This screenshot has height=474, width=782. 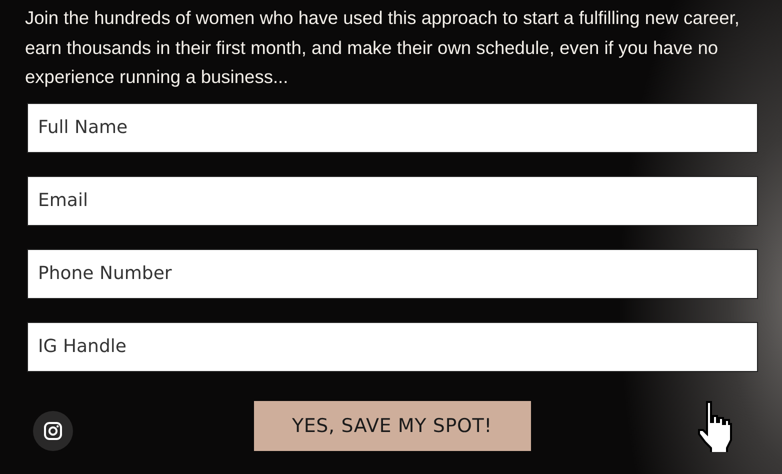 I want to click on input-field: Email, so click(x=392, y=201).